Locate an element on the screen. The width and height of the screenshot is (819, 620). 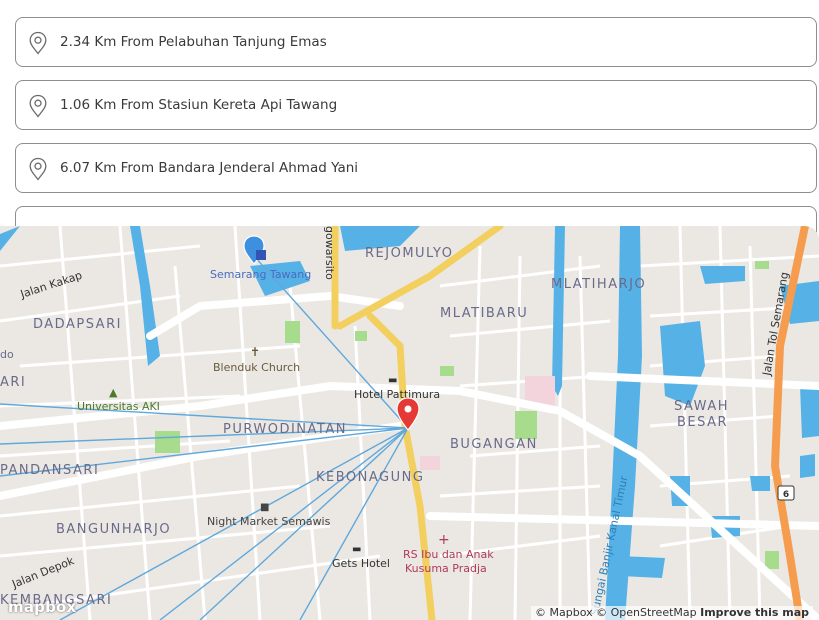
poi-label: Semarang Tawang is located at coordinates (260, 274).